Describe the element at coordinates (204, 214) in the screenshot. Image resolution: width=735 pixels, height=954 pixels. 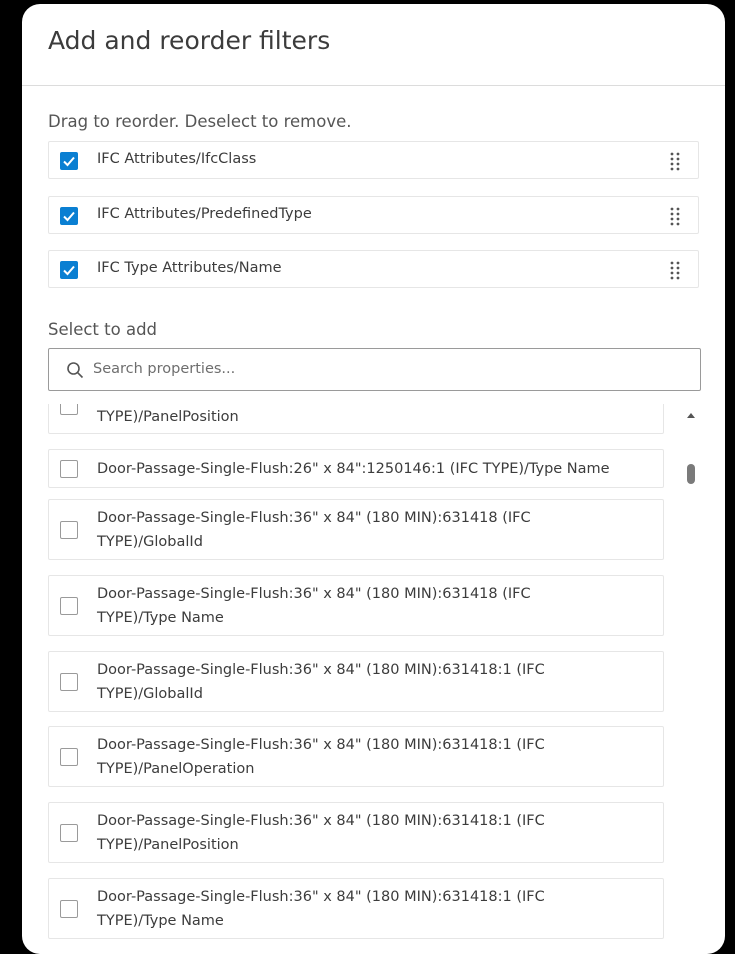
I see `selected-filter-label: IFC Attributes/PredefinedType` at that location.